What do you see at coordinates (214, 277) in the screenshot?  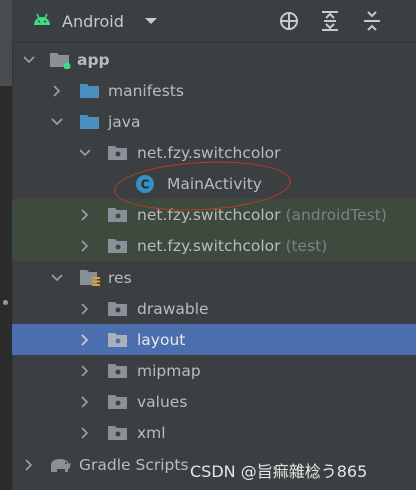 I see `tree-row-res: res` at bounding box center [214, 277].